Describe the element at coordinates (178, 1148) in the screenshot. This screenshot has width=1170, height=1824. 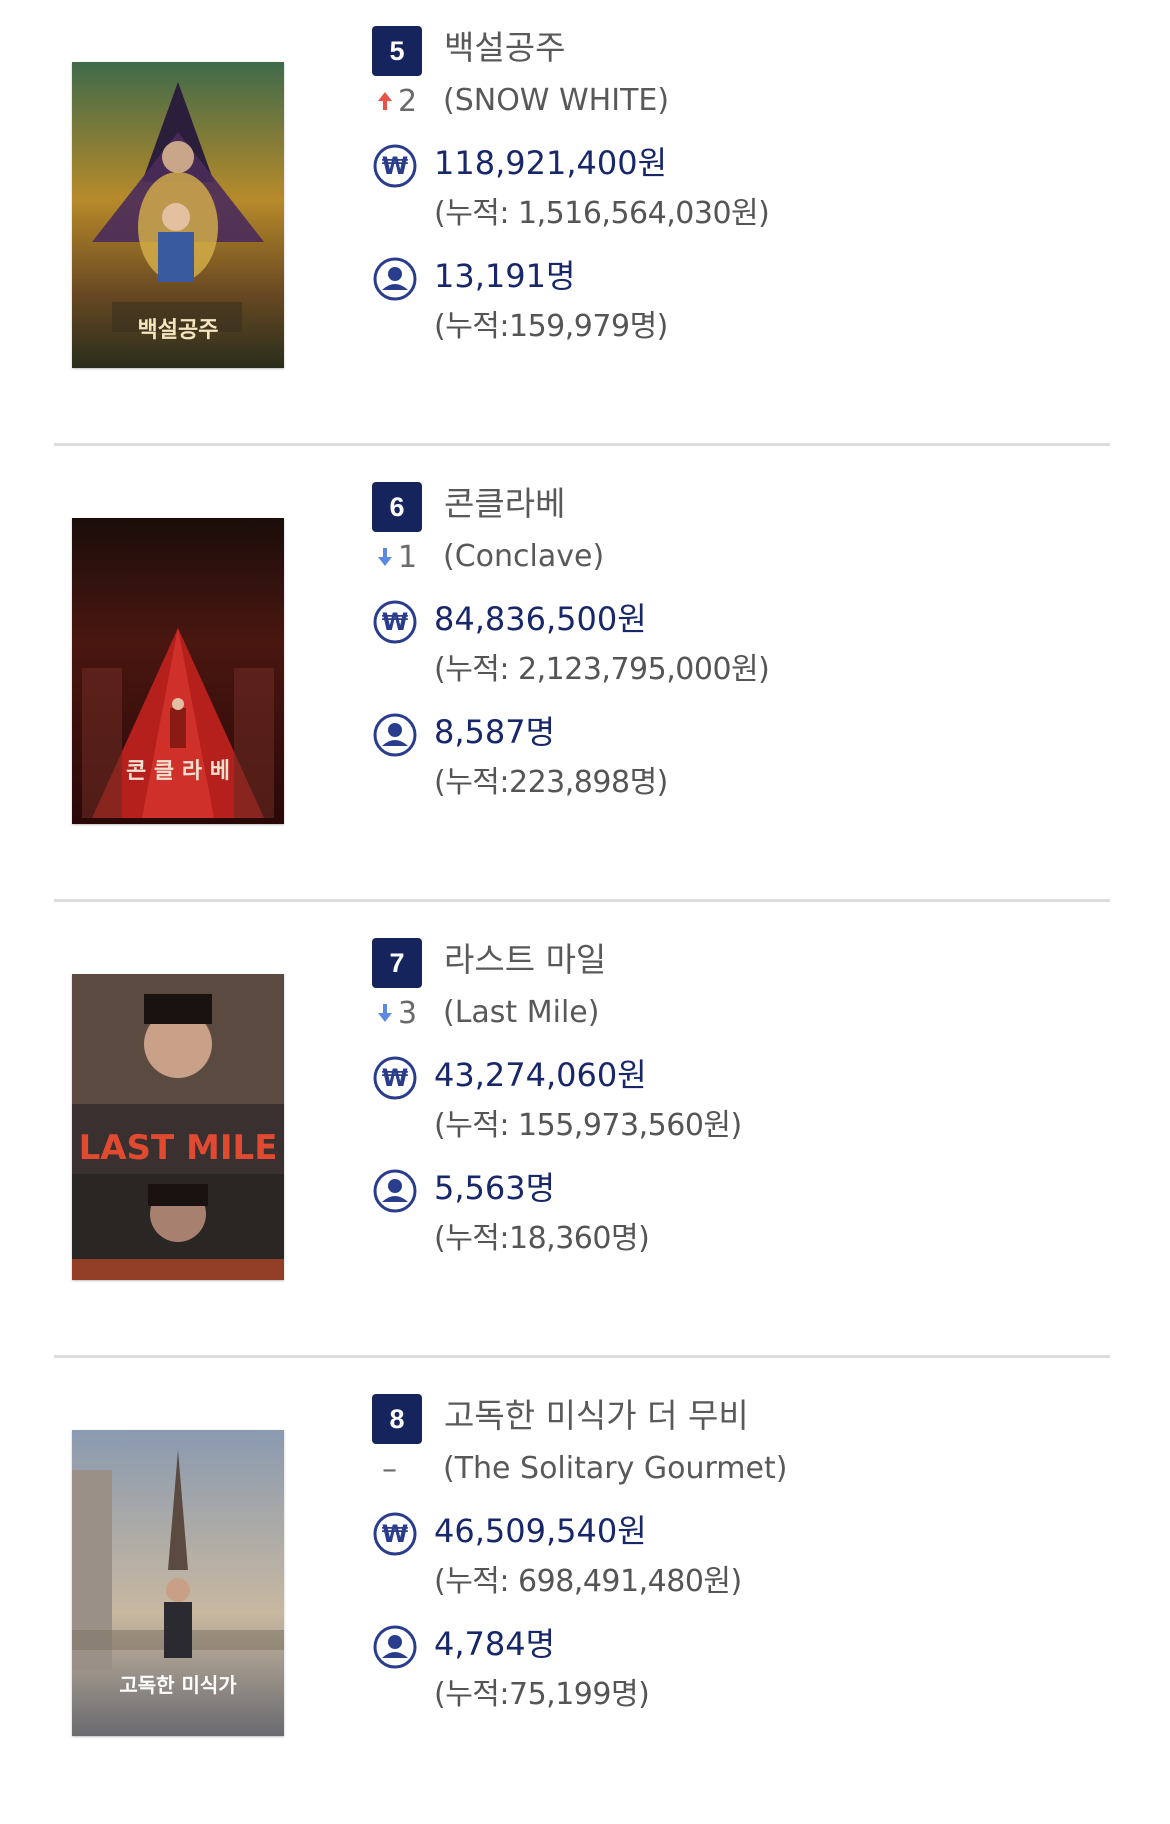
I see `poster-title: LAST MILE` at that location.